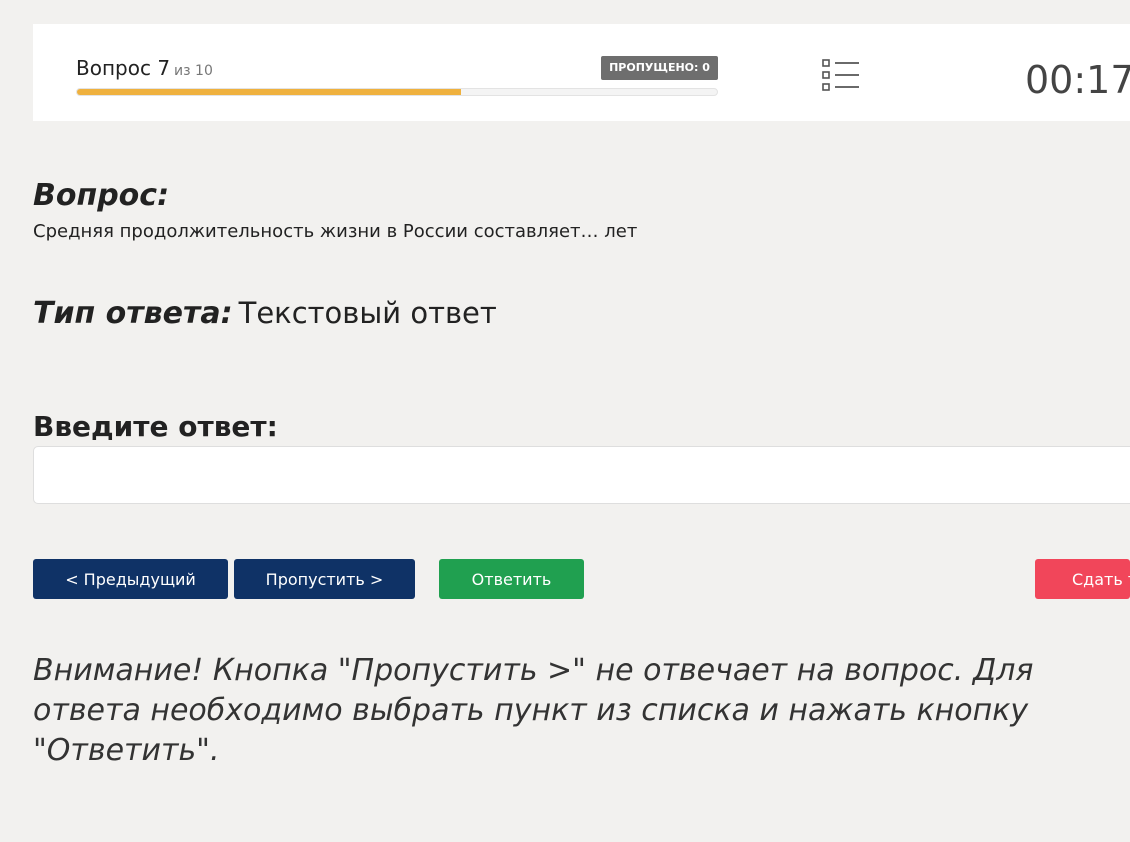  Describe the element at coordinates (193, 71) in the screenshot. I see `question-total: из 10` at that location.